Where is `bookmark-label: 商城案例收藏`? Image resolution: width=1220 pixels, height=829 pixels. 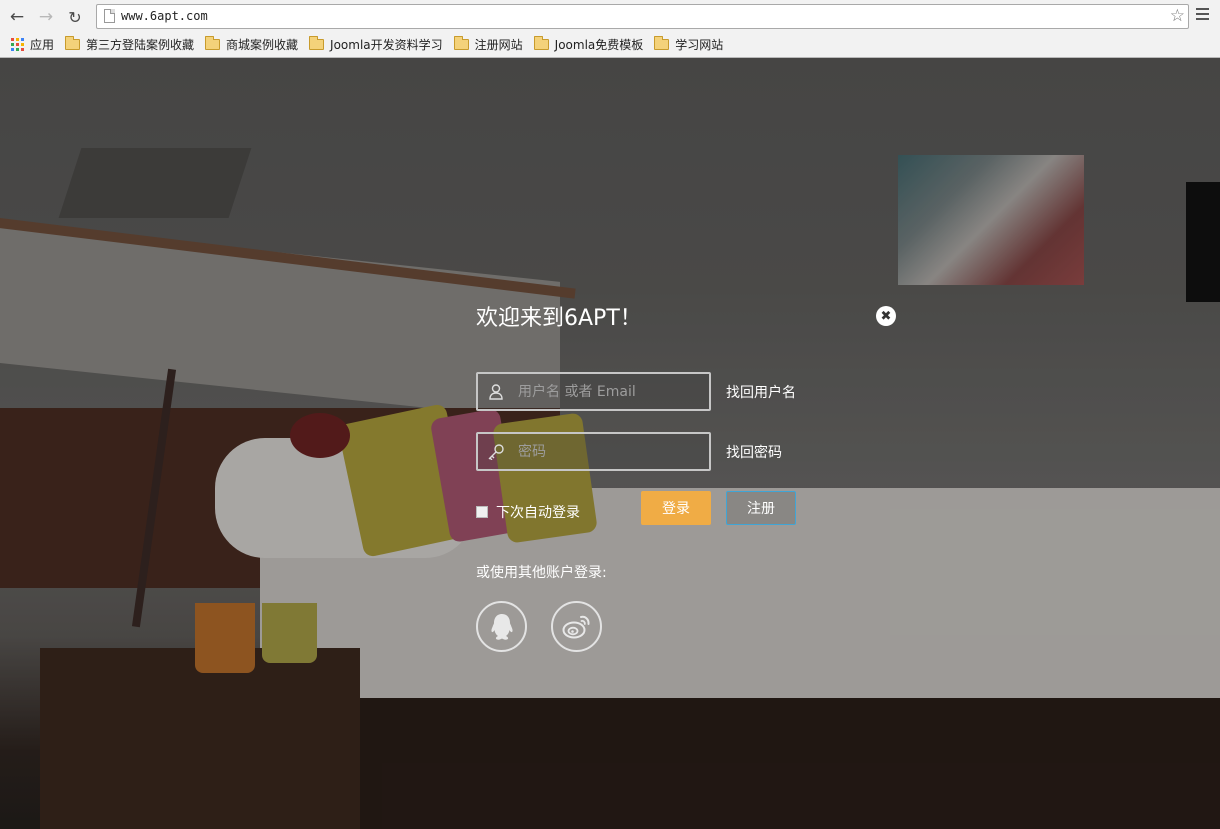
bookmark-label: 商城案例收藏 is located at coordinates (262, 44).